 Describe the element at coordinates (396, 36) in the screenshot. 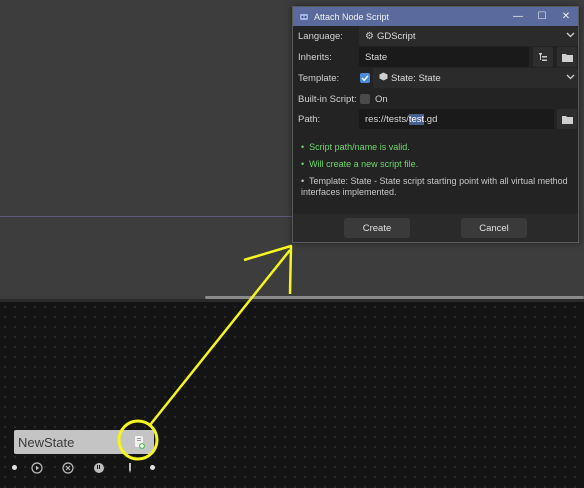

I see `language-value: GDScript` at that location.